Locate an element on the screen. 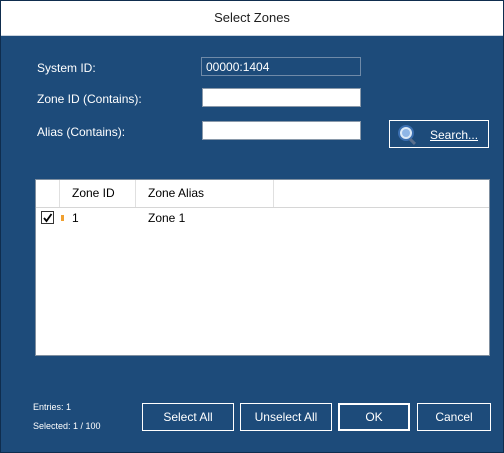 The image size is (504, 453). entries-count: Entries: 1 is located at coordinates (52, 407).